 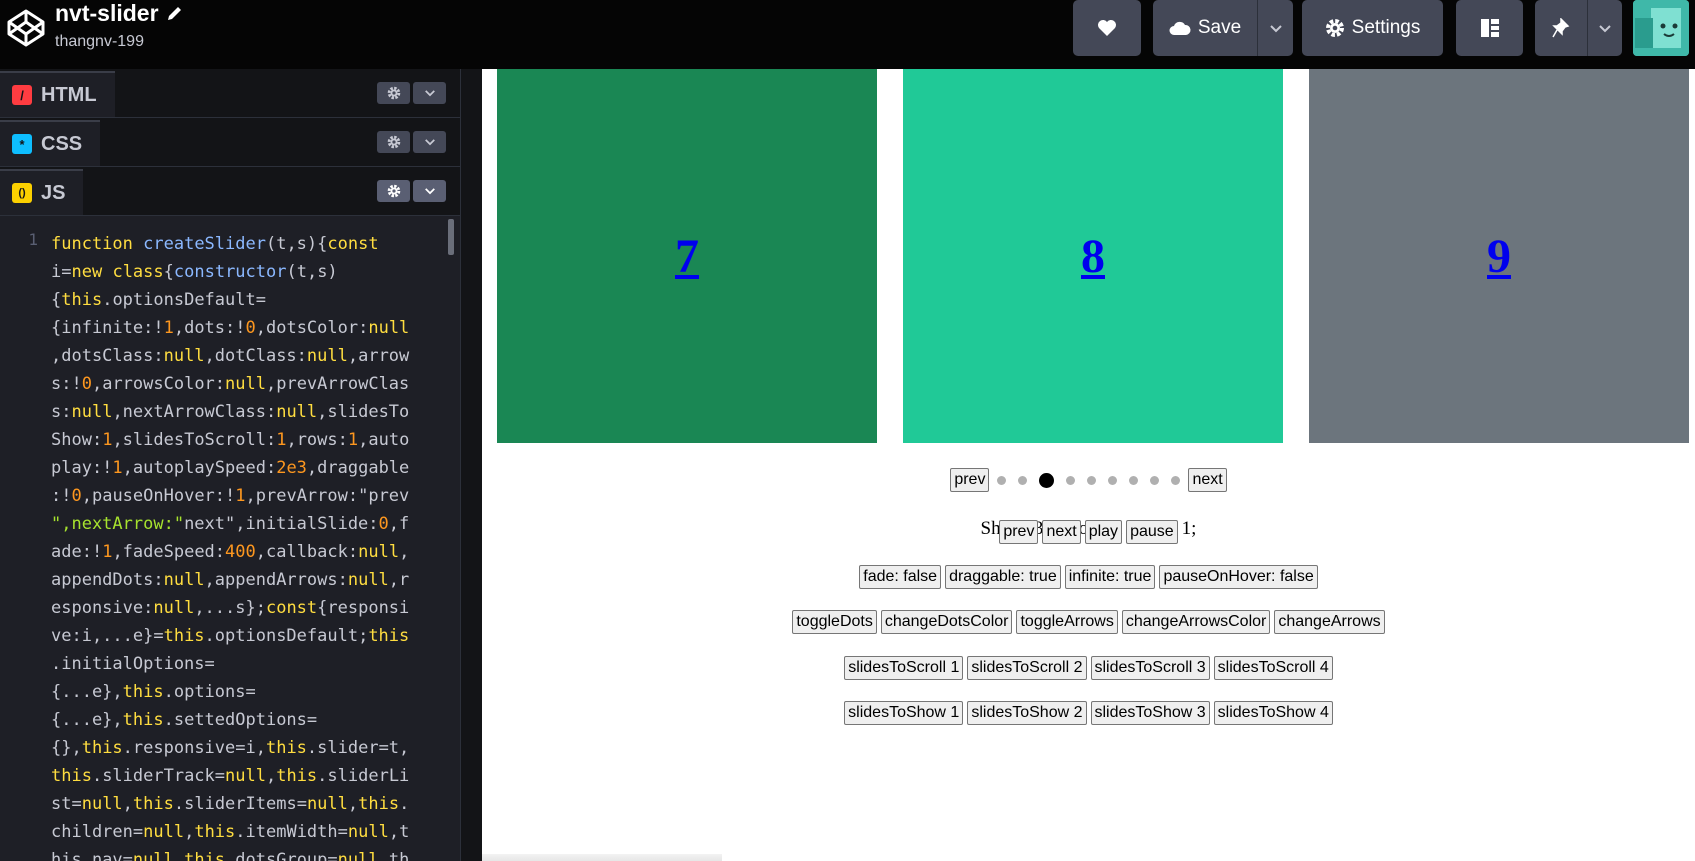 What do you see at coordinates (53, 192) in the screenshot?
I see `tab-js-label: JS` at bounding box center [53, 192].